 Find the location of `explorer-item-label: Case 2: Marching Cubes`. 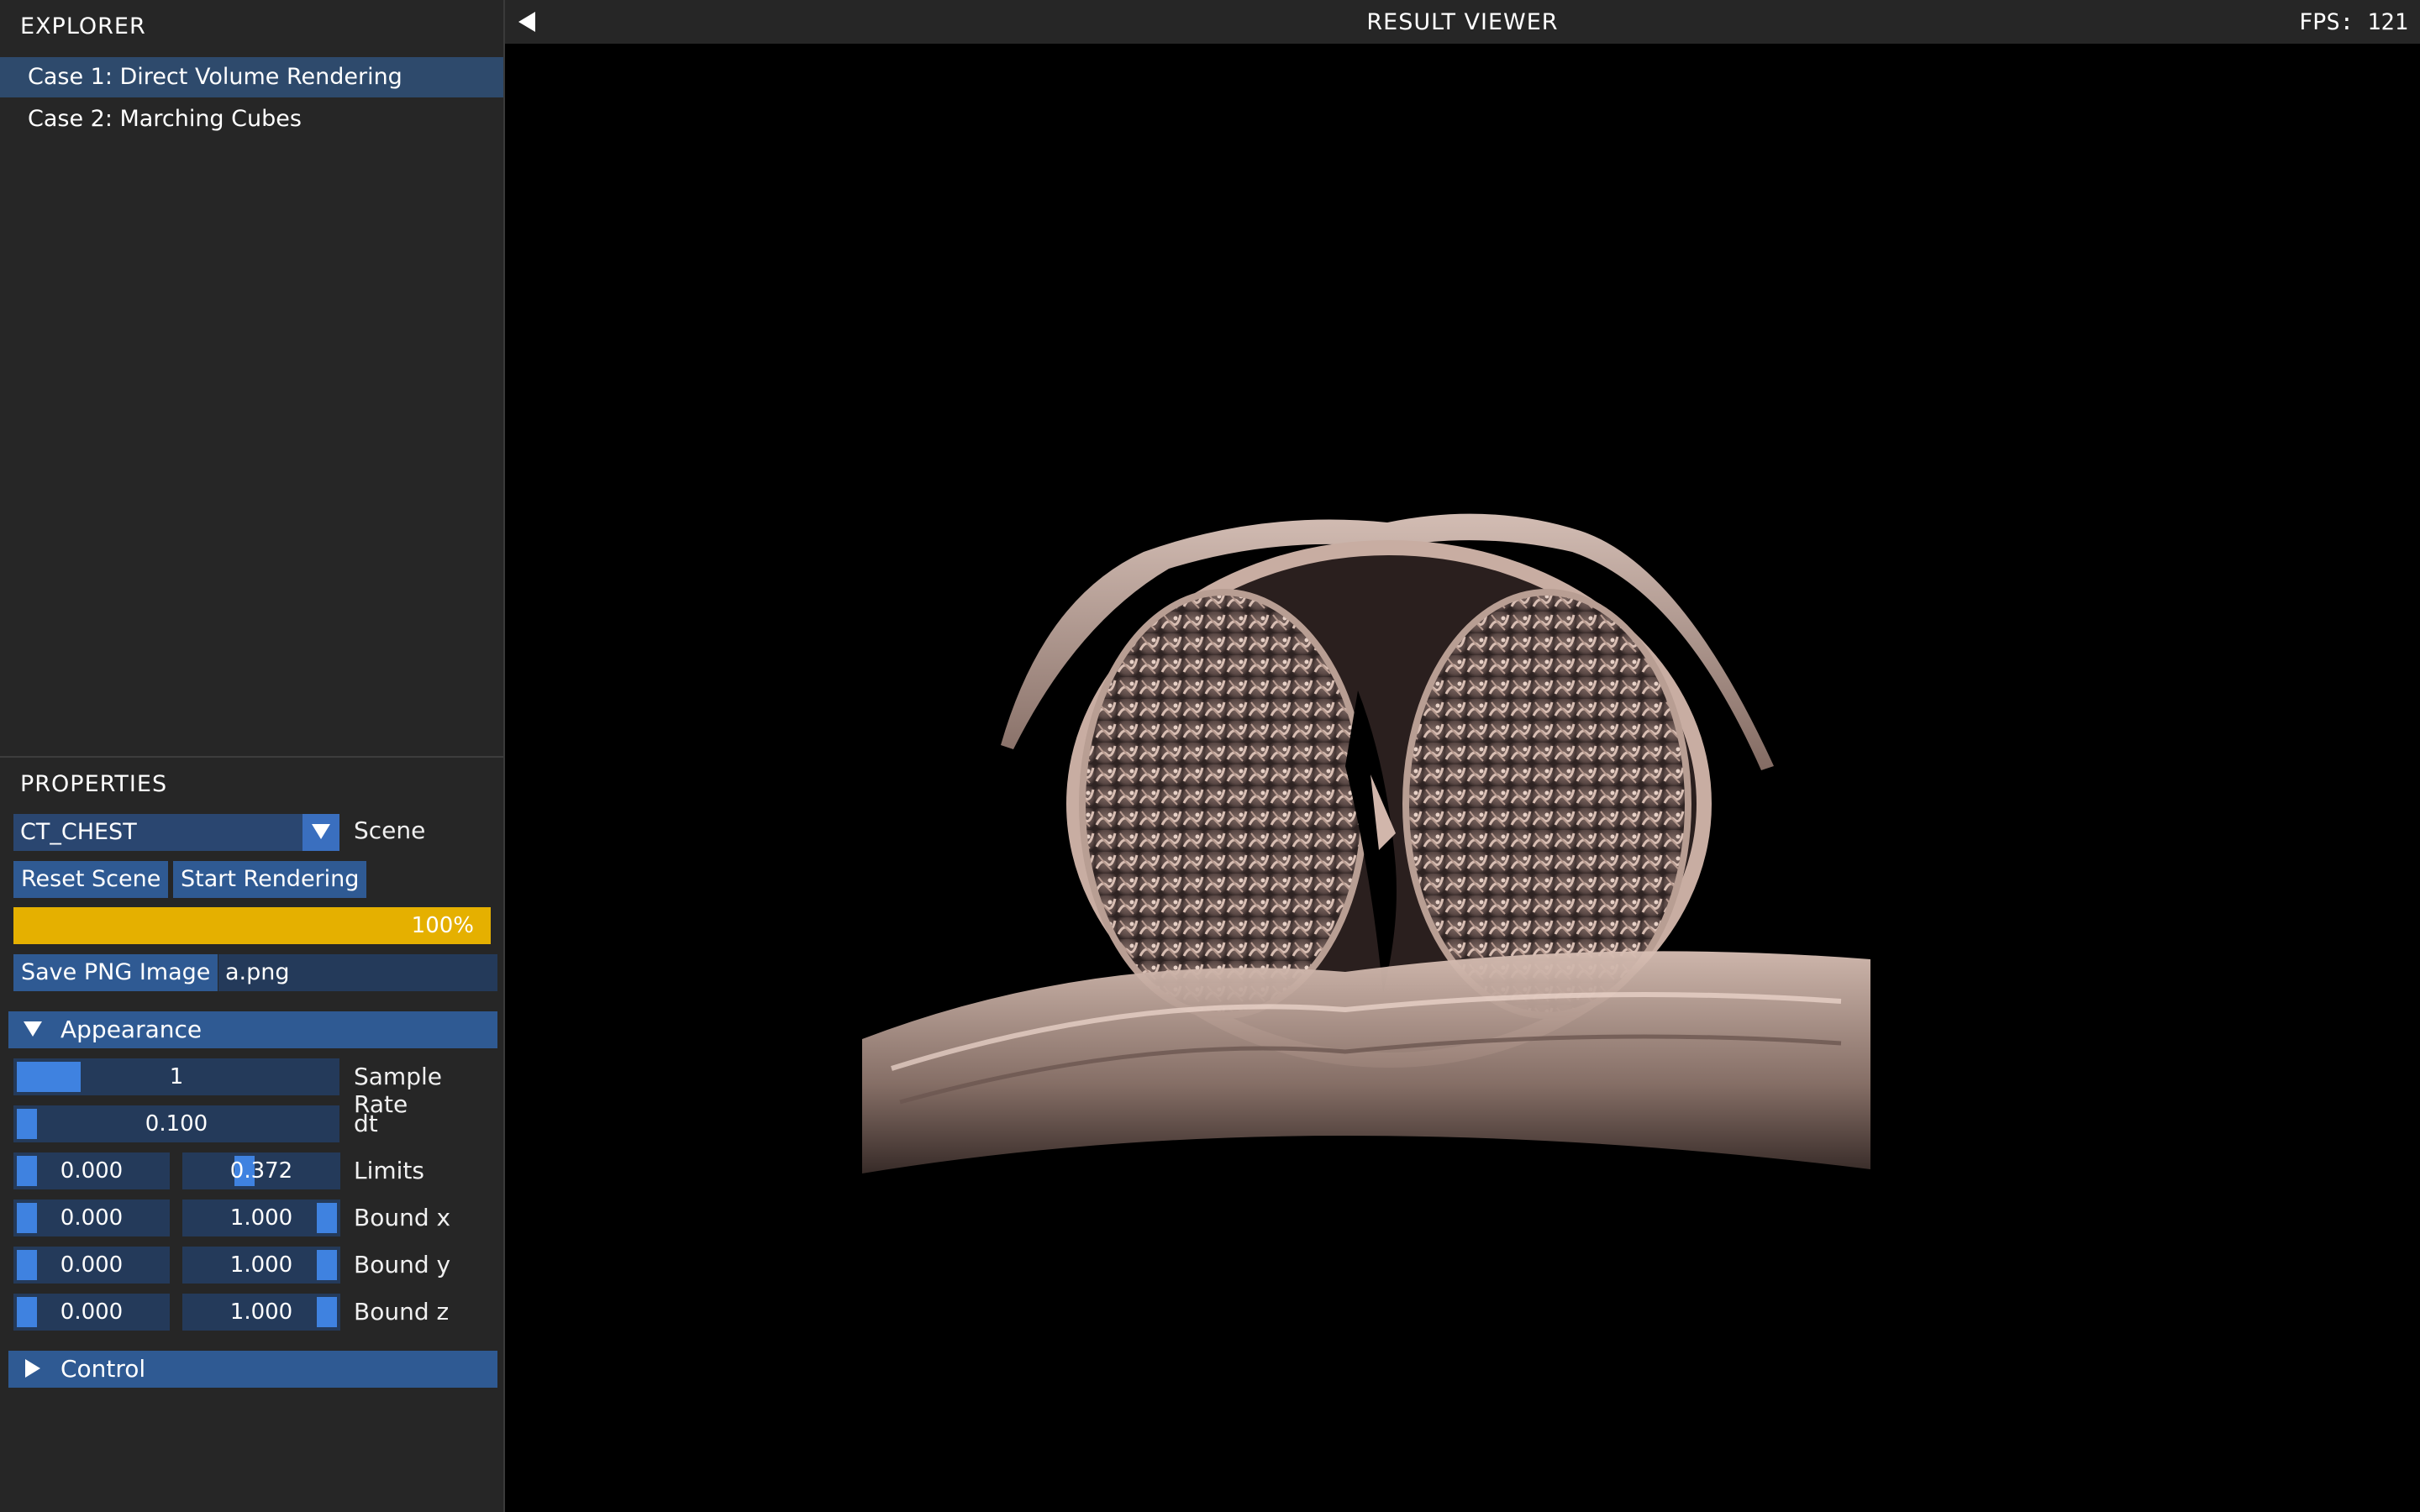

explorer-item-label: Case 2: Marching Cubes is located at coordinates (165, 119).